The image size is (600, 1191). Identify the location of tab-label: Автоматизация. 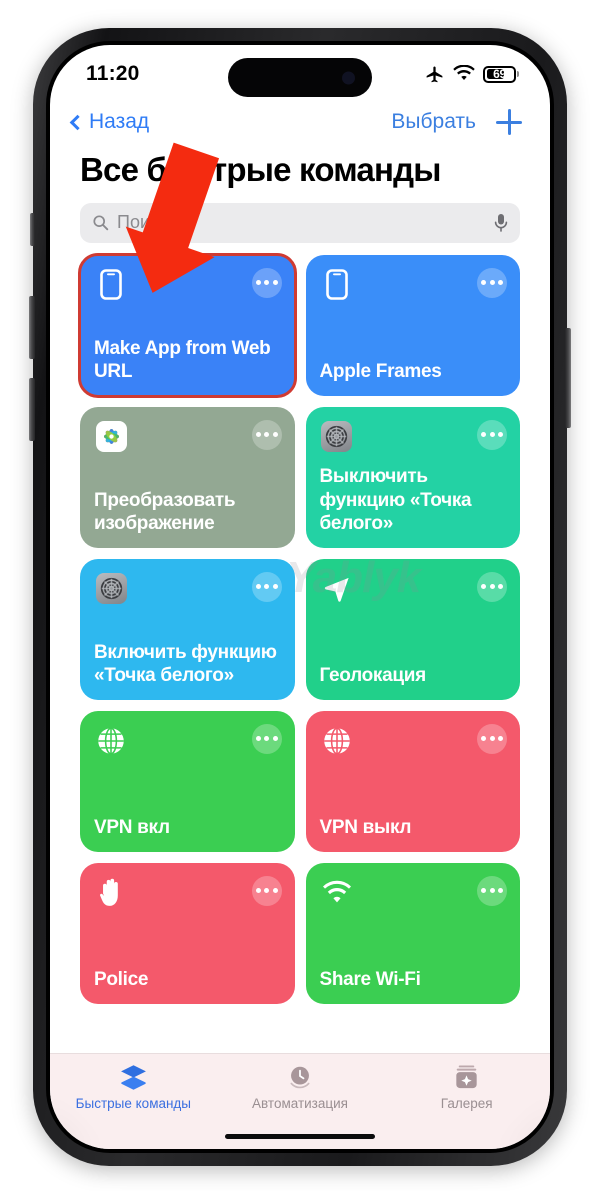
(300, 1103).